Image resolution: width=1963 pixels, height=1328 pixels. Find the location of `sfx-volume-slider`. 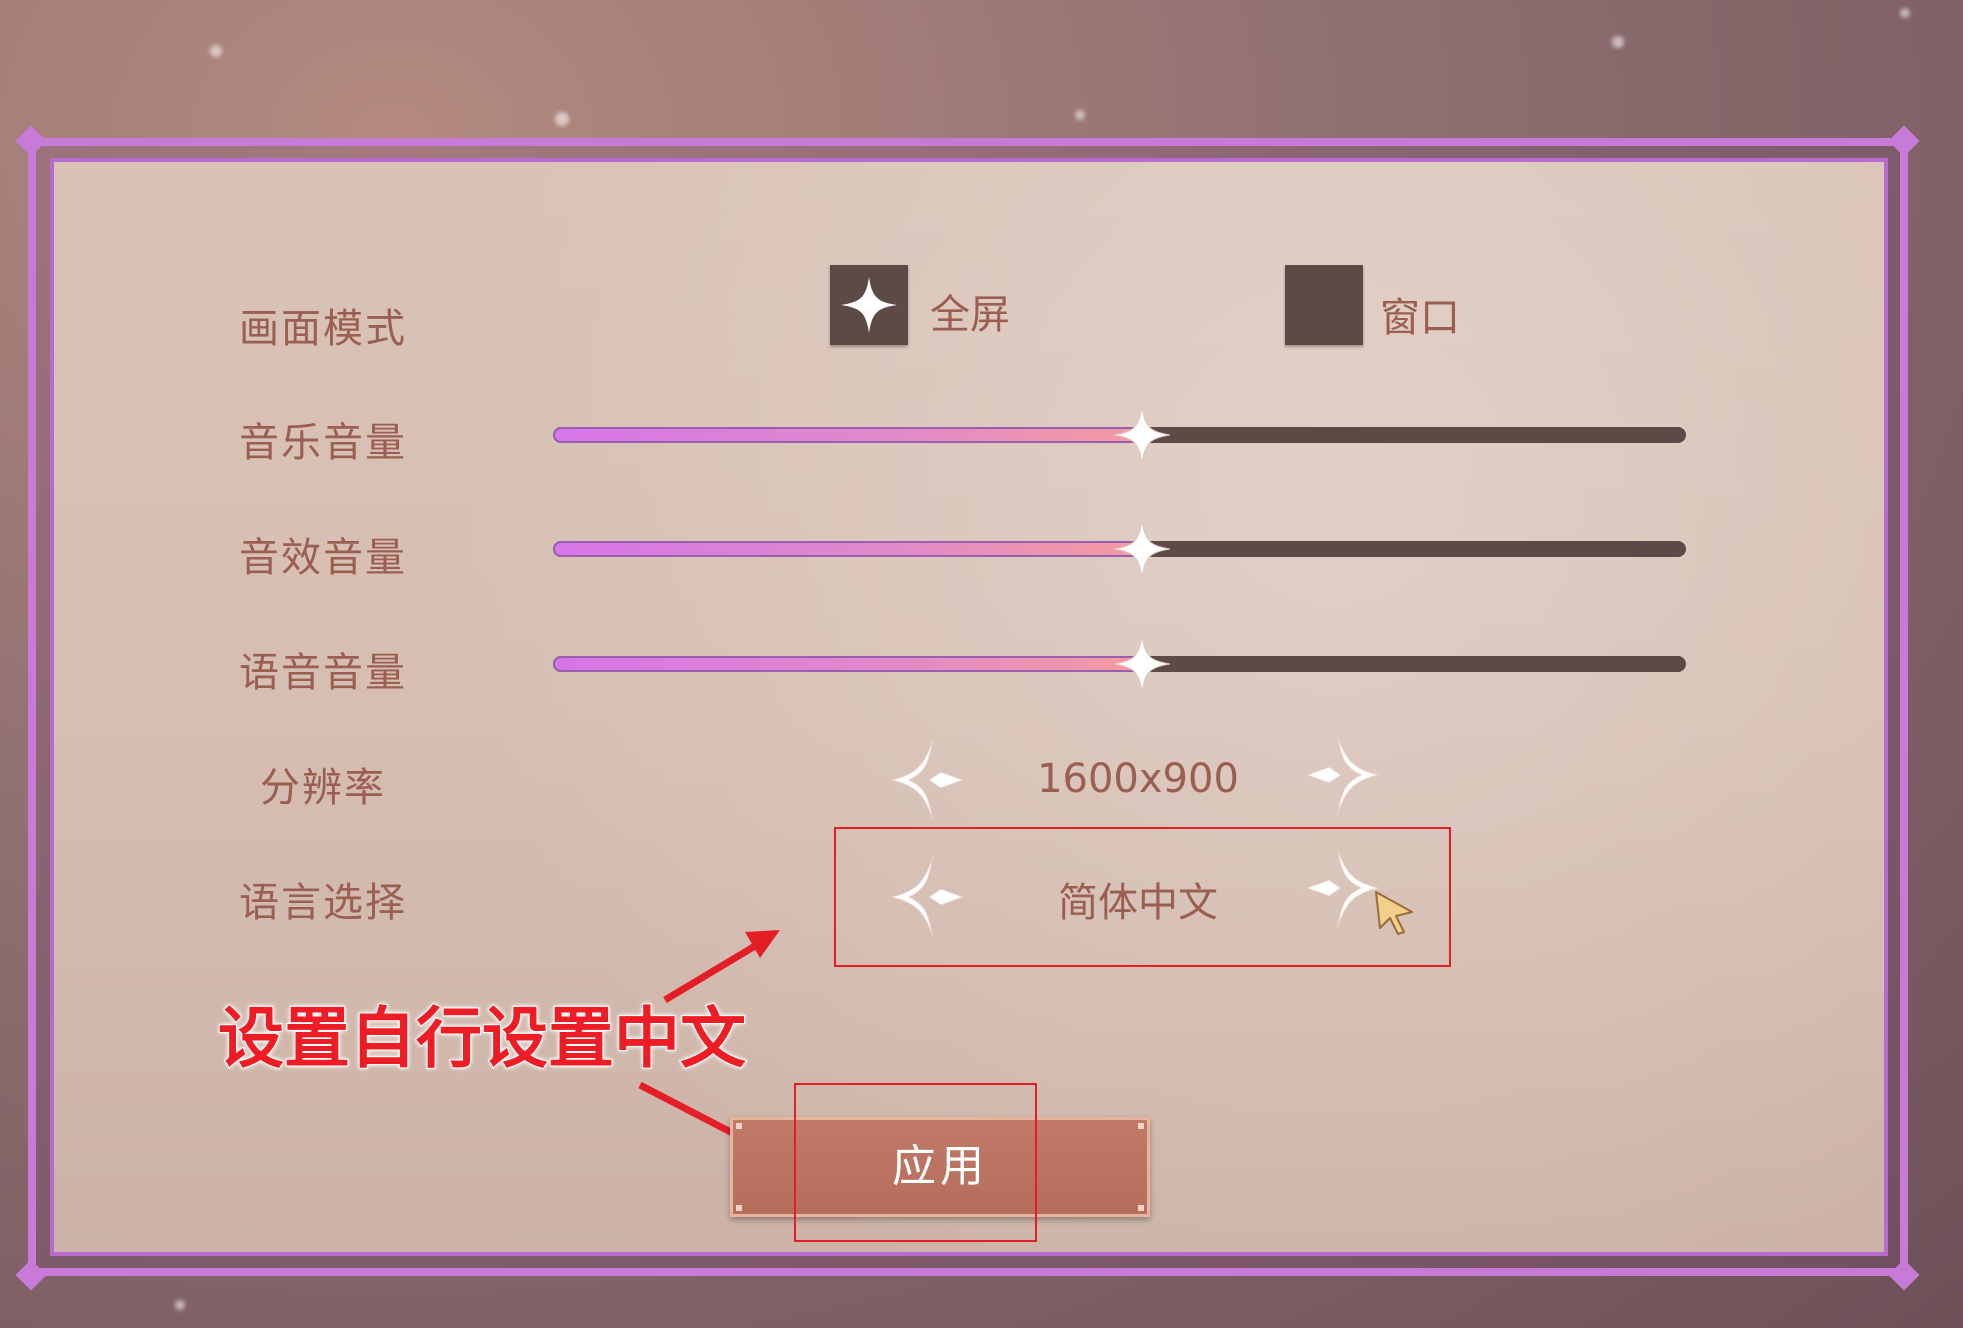

sfx-volume-slider is located at coordinates (1119, 549).